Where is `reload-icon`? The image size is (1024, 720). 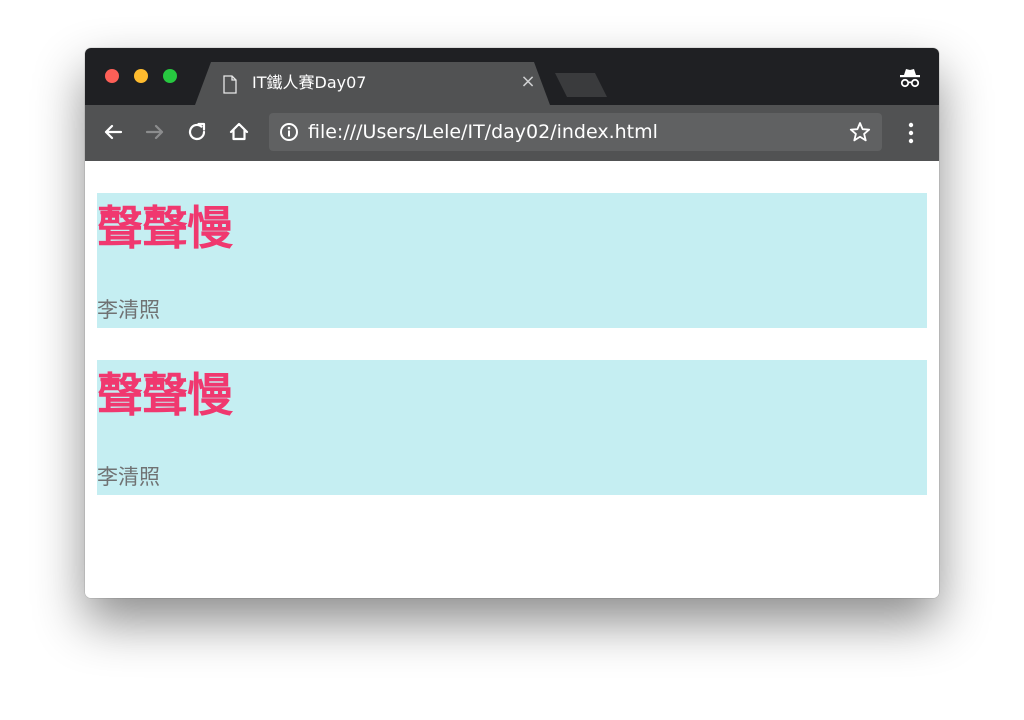
reload-icon is located at coordinates (197, 132).